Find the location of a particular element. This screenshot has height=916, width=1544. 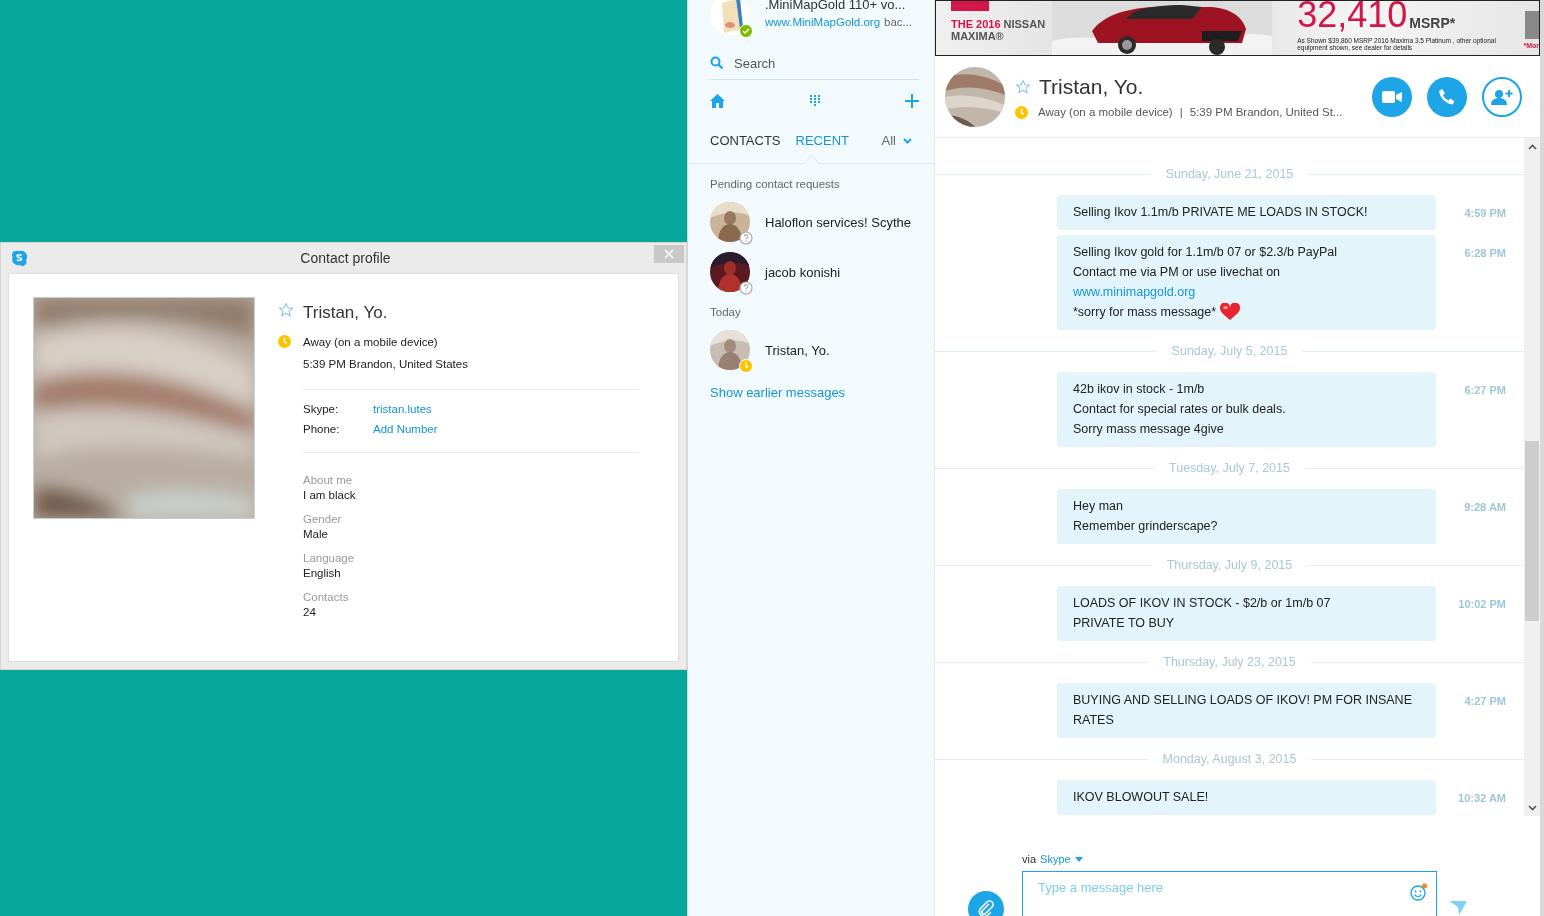

message-time: 10:32 AM is located at coordinates (1481, 798).